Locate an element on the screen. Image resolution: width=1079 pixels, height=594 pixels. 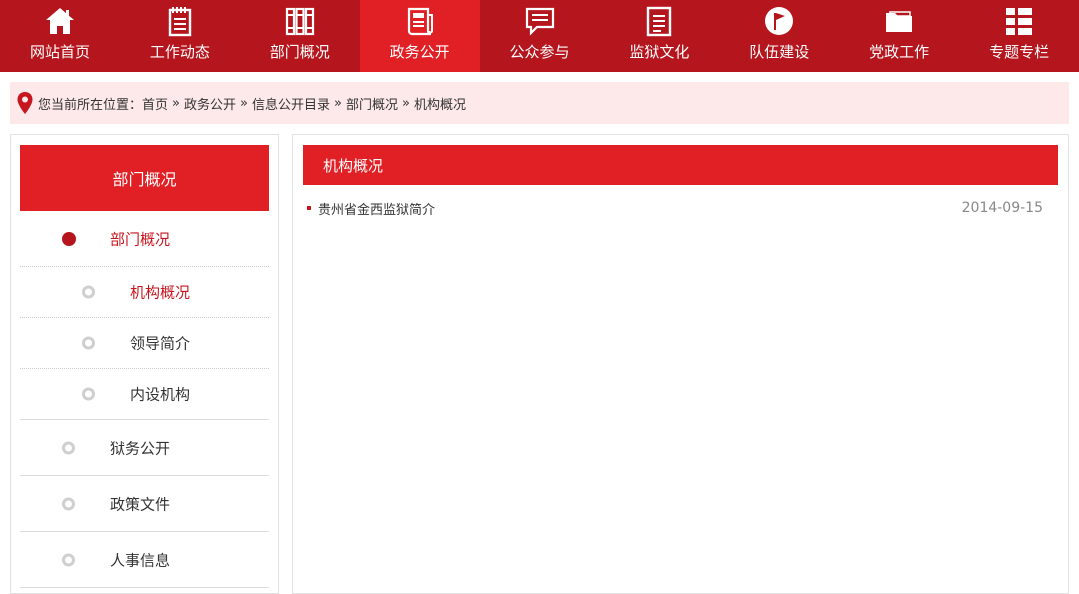
sidebar-menu: 部门概况 机构概况 领导简介 内设机构 狱务公开 政策文件 人事信息 is located at coordinates (144, 399).